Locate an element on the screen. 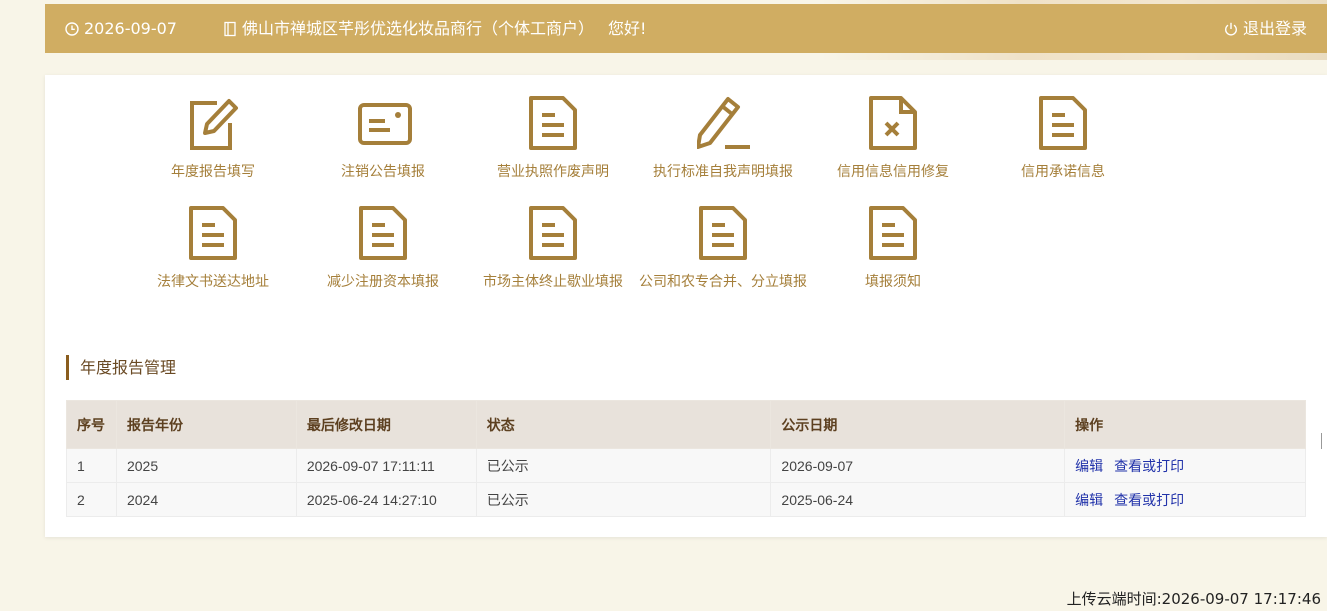 The height and width of the screenshot is (611, 1327). tile-license-void: 营业执照作废声明 is located at coordinates (553, 127).